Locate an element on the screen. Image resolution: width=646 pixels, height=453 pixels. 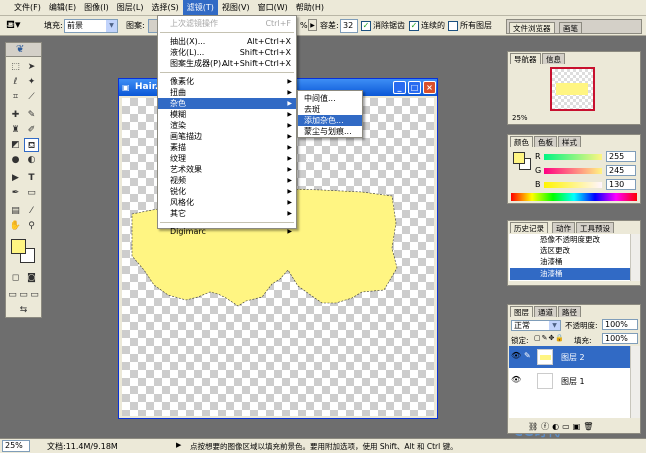
layer-row: 👁 图层 1 is located at coordinates (569, 381).